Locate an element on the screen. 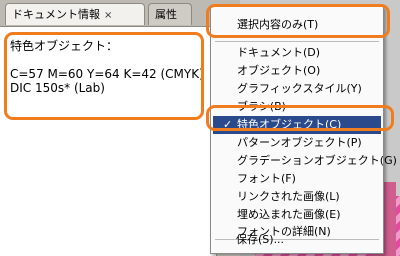  menu-item-graphic-style: グラフィックスタイル(Y) is located at coordinates (299, 89).